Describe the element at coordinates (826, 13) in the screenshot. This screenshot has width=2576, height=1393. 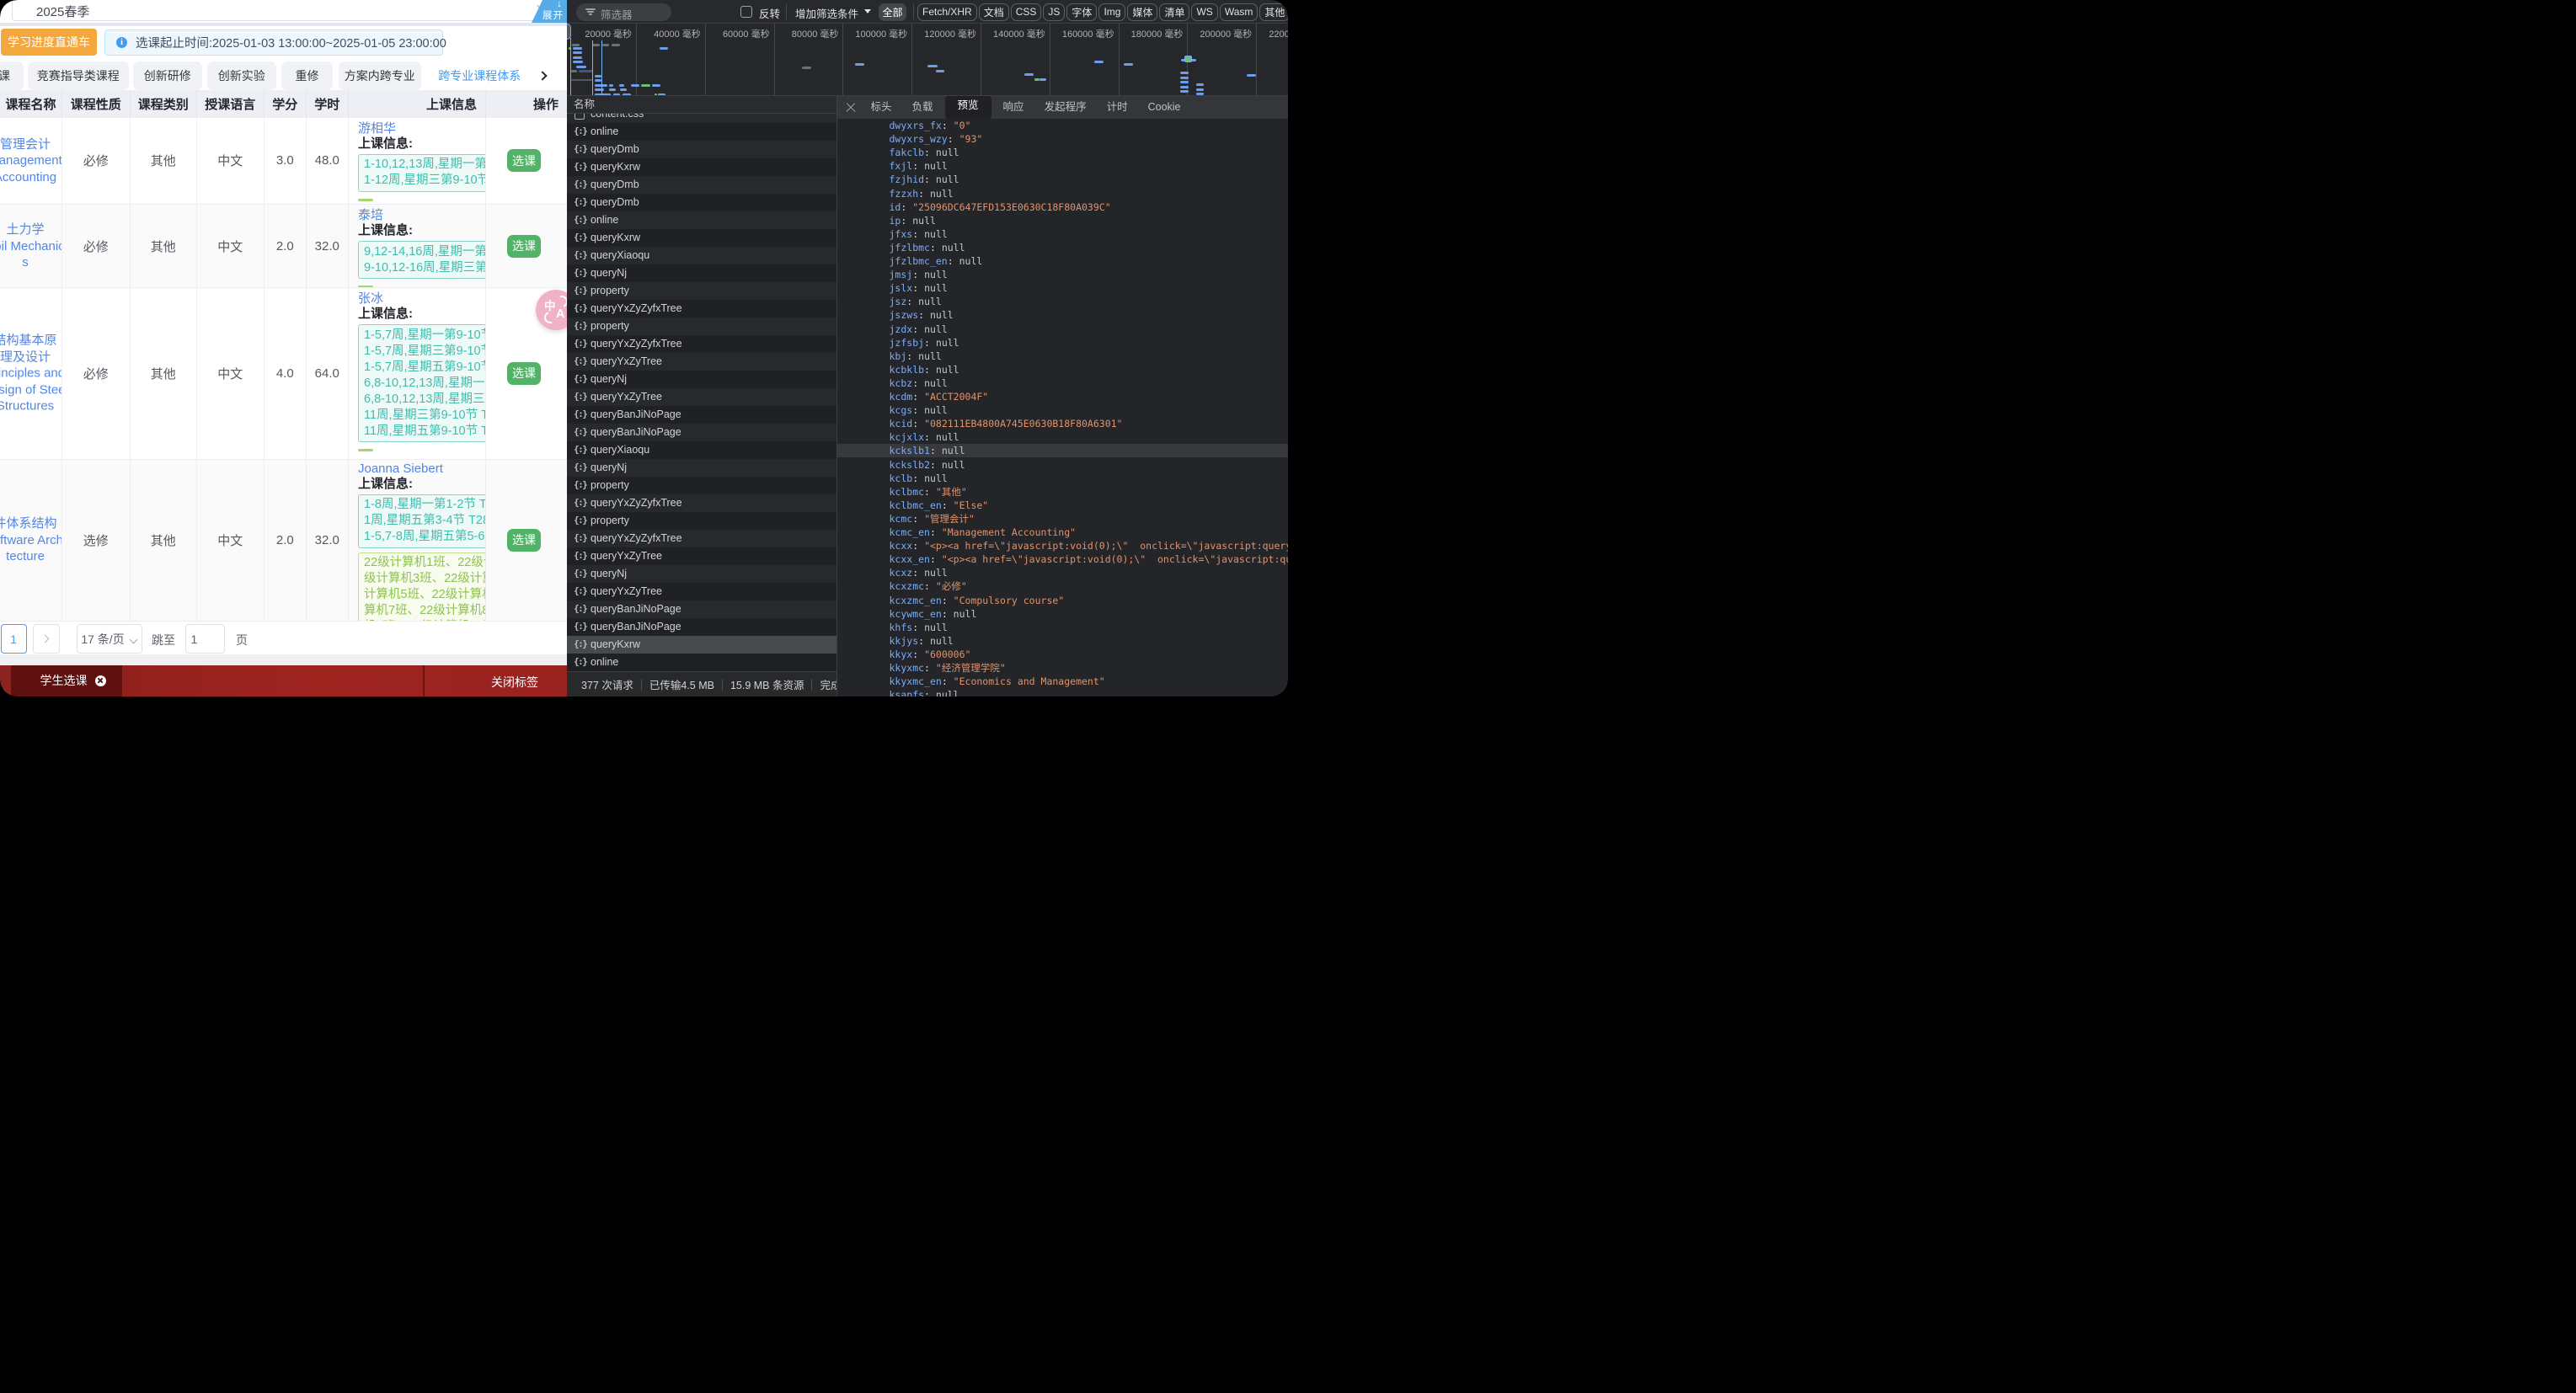
I see `more-filters-button: 增加筛选条件` at that location.